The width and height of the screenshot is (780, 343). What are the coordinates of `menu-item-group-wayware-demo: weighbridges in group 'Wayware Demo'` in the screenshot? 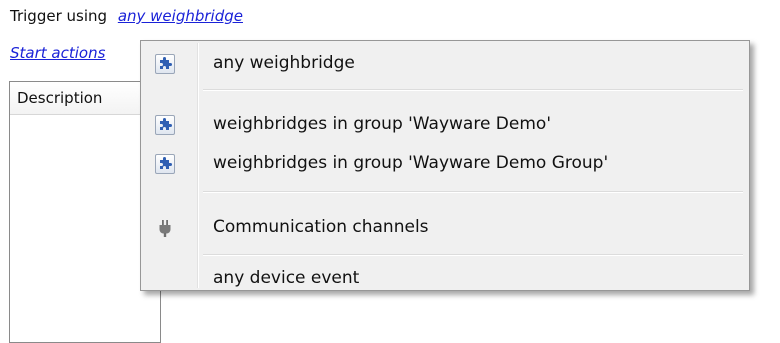 It's located at (445, 124).